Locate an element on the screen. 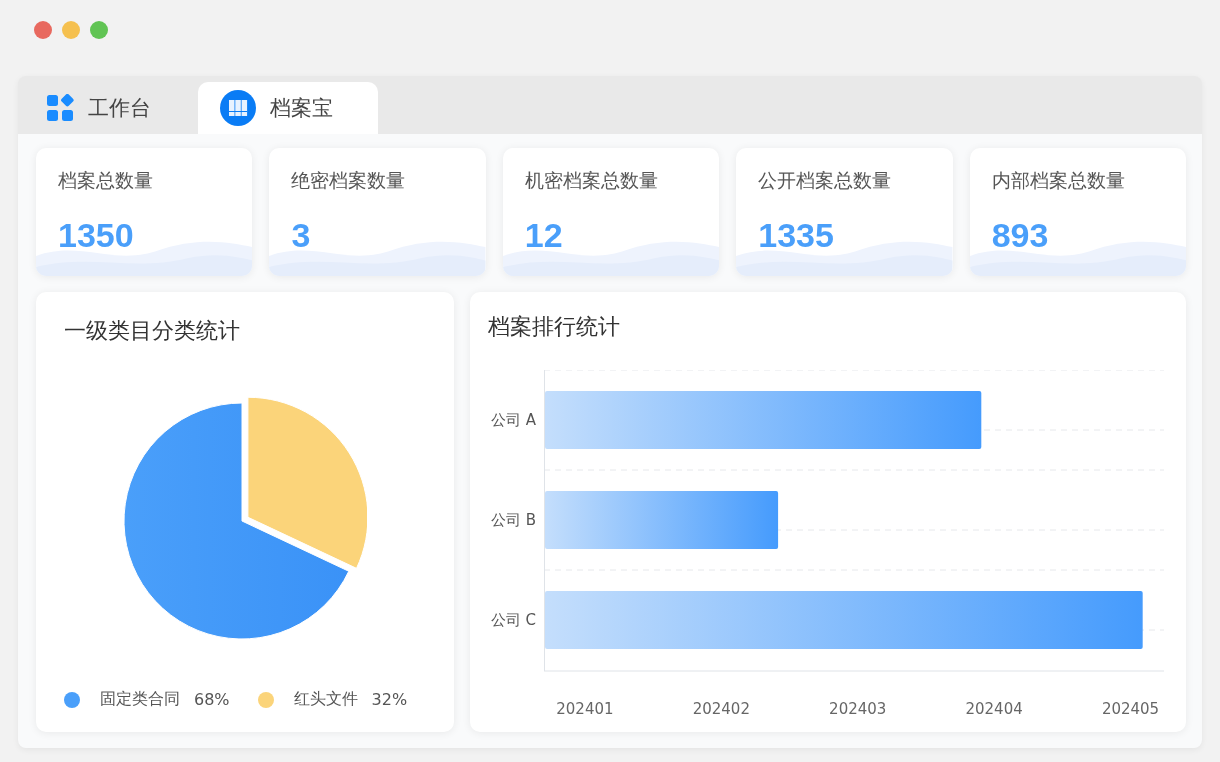 The image size is (1220, 762). legend-percent: 68% is located at coordinates (212, 699).